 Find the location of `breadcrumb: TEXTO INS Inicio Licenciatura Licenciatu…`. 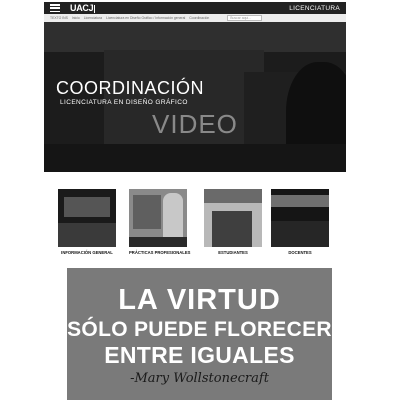

breadcrumb: TEXTO INS Inicio Licenciatura Licenciatu… is located at coordinates (195, 18).